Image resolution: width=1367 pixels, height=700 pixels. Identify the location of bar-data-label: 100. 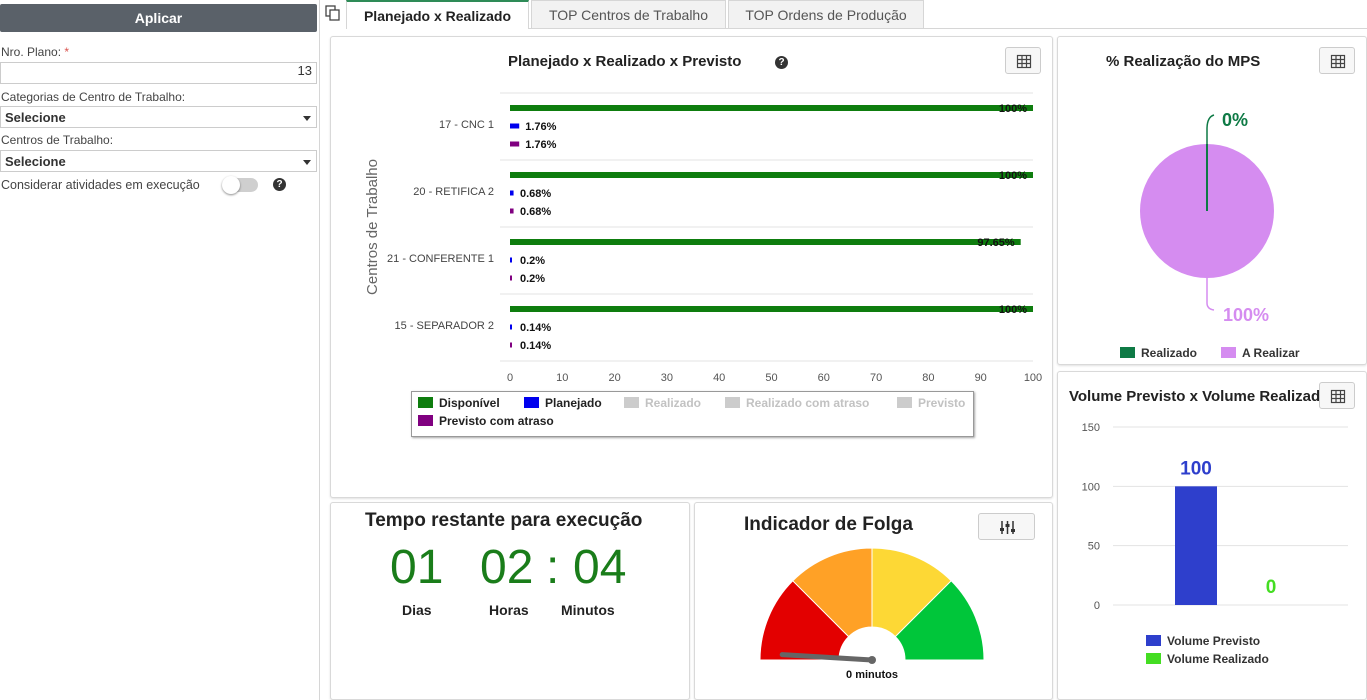
(1196, 468).